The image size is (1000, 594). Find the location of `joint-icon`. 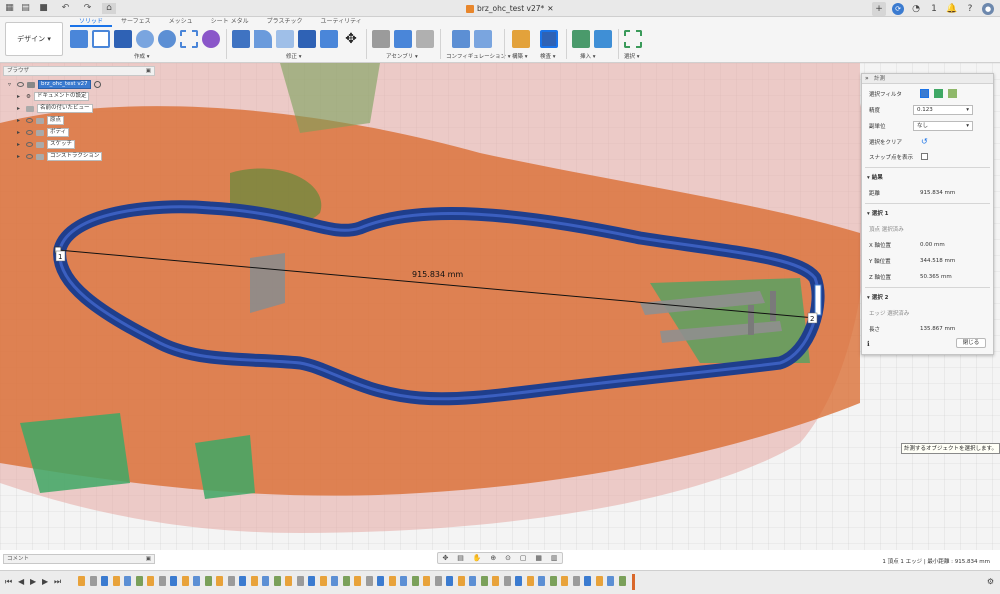

joint-icon is located at coordinates (381, 39).